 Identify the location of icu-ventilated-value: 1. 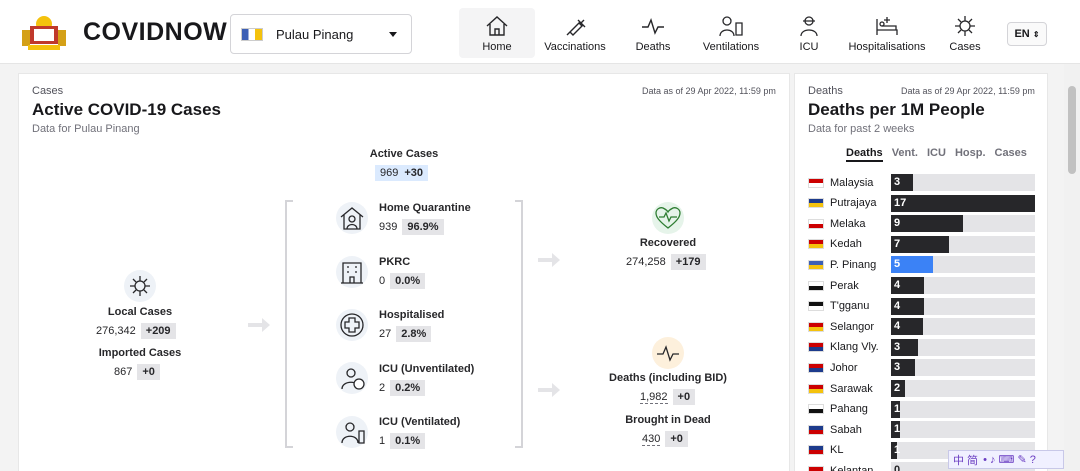
(382, 441).